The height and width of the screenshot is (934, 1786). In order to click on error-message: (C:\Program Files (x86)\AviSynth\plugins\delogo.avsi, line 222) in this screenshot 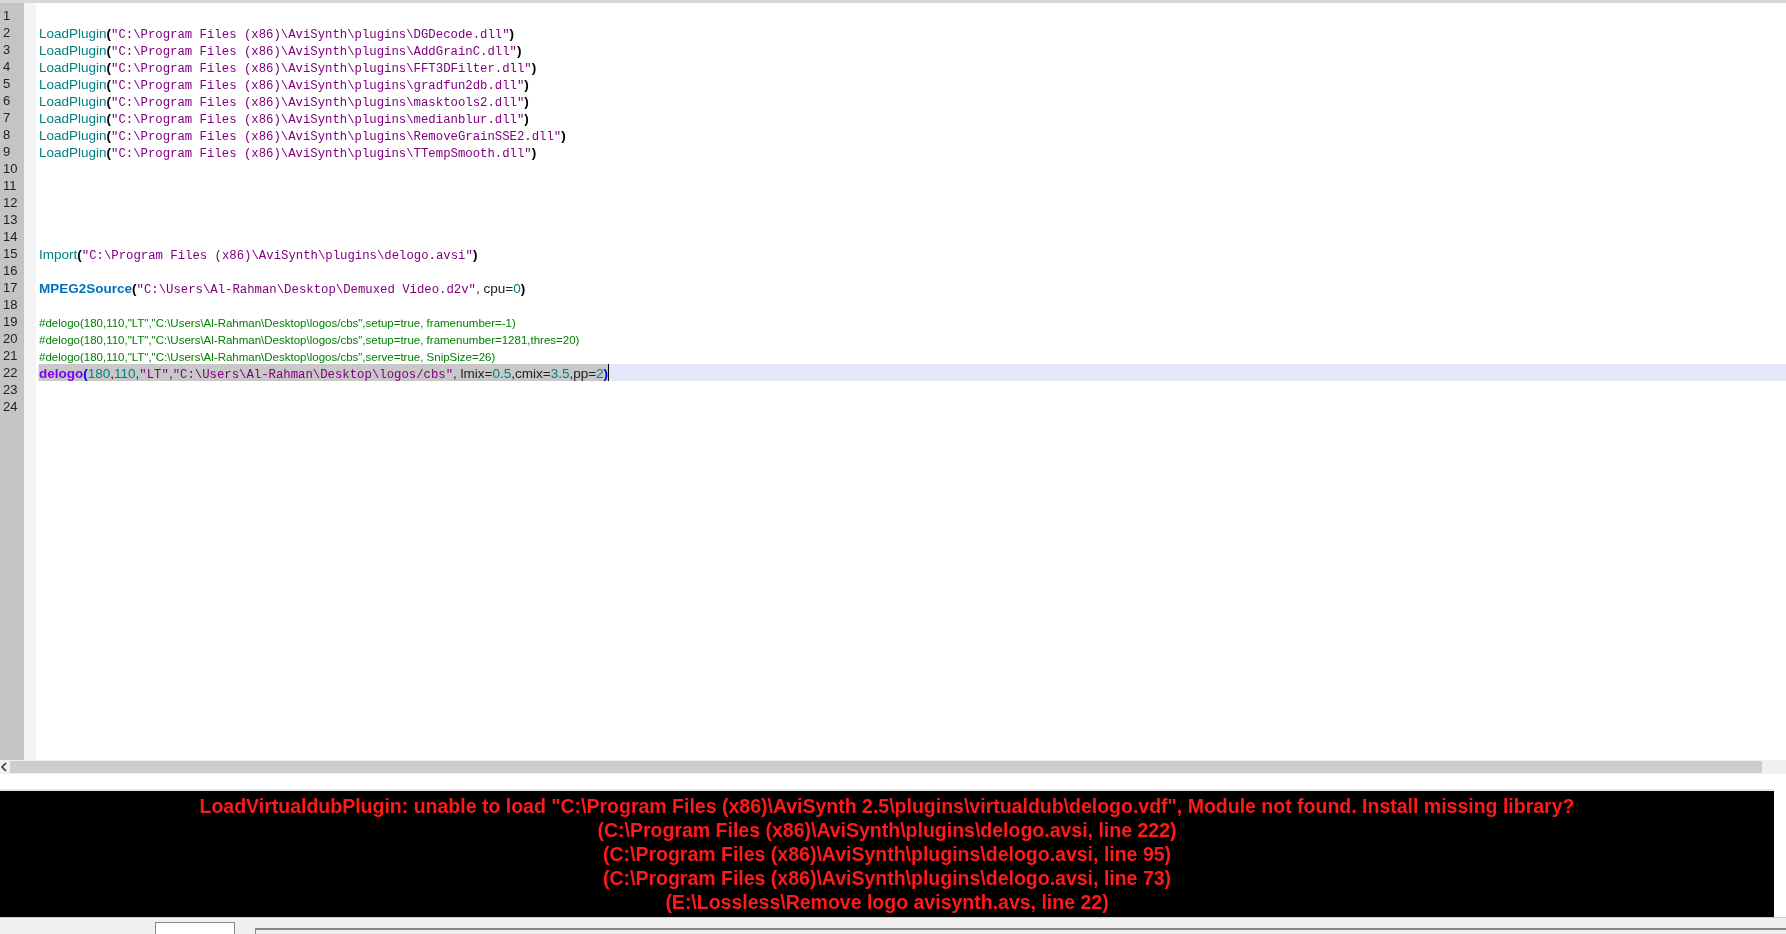, I will do `click(887, 830)`.